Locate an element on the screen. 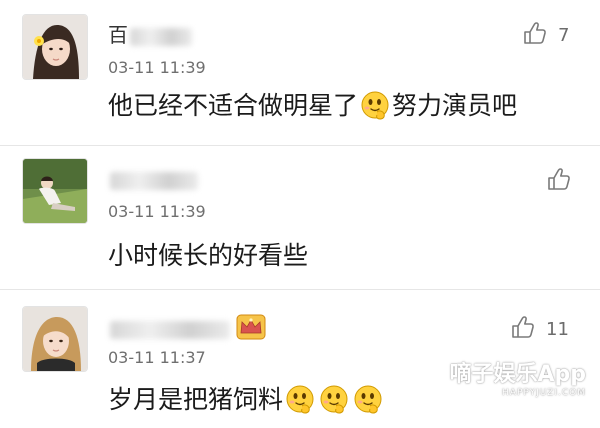 The height and width of the screenshot is (428, 600). comment-text: 小时候长的好看些 is located at coordinates (208, 255).